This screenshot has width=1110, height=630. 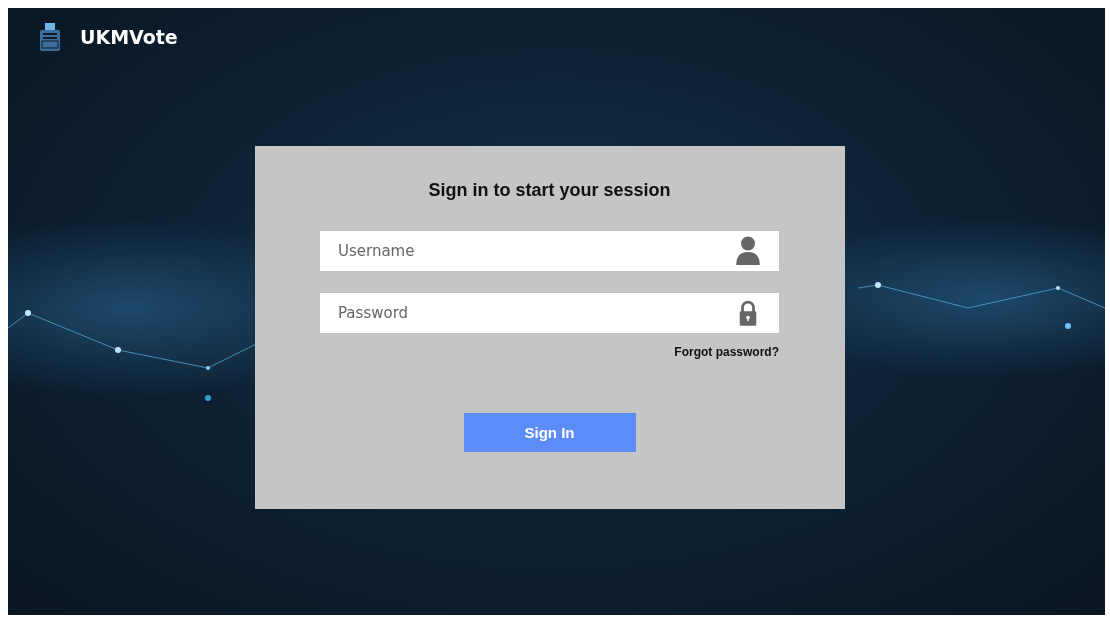 I want to click on app-name: UKMVote, so click(x=129, y=37).